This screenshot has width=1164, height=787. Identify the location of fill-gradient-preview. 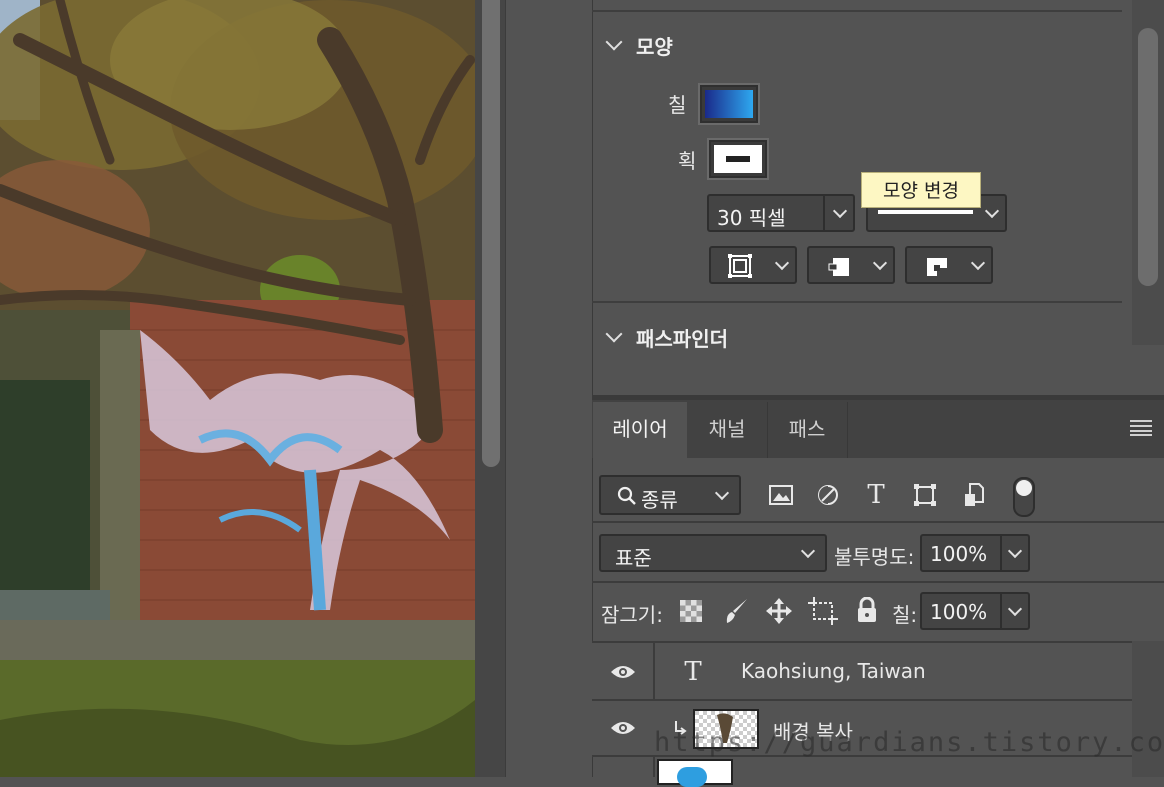
(729, 104).